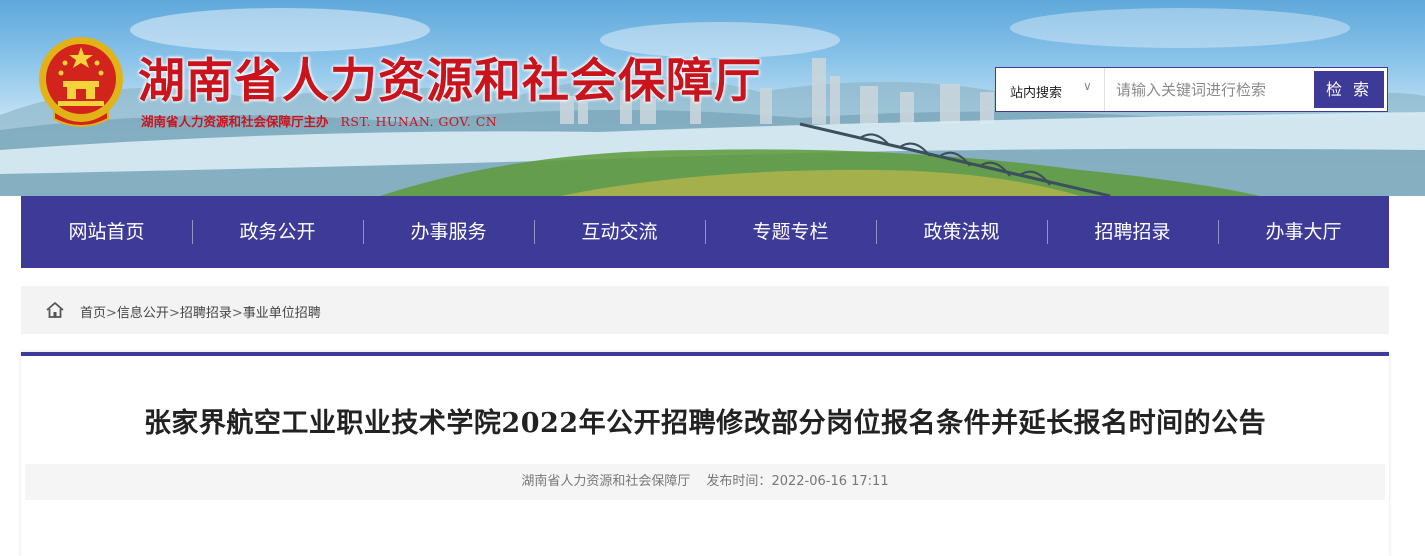  What do you see at coordinates (450, 81) in the screenshot?
I see `site-title: 湖南省人力资源和社会保障厅` at bounding box center [450, 81].